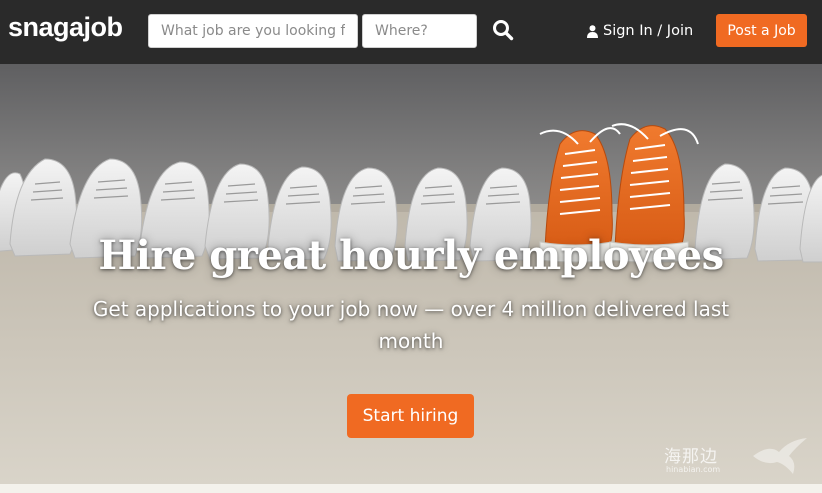 This screenshot has height=493, width=822. What do you see at coordinates (693, 469) in the screenshot?
I see `watermark-url: hinabian.com` at bounding box center [693, 469].